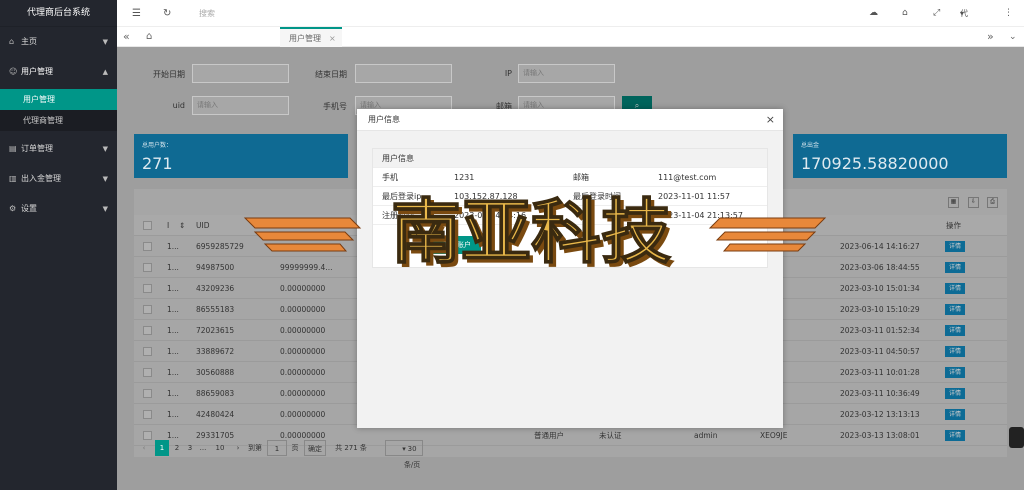 This screenshot has height=490, width=1024. Describe the element at coordinates (315, 448) in the screenshot. I see `confirm-page-button: 确定` at that location.